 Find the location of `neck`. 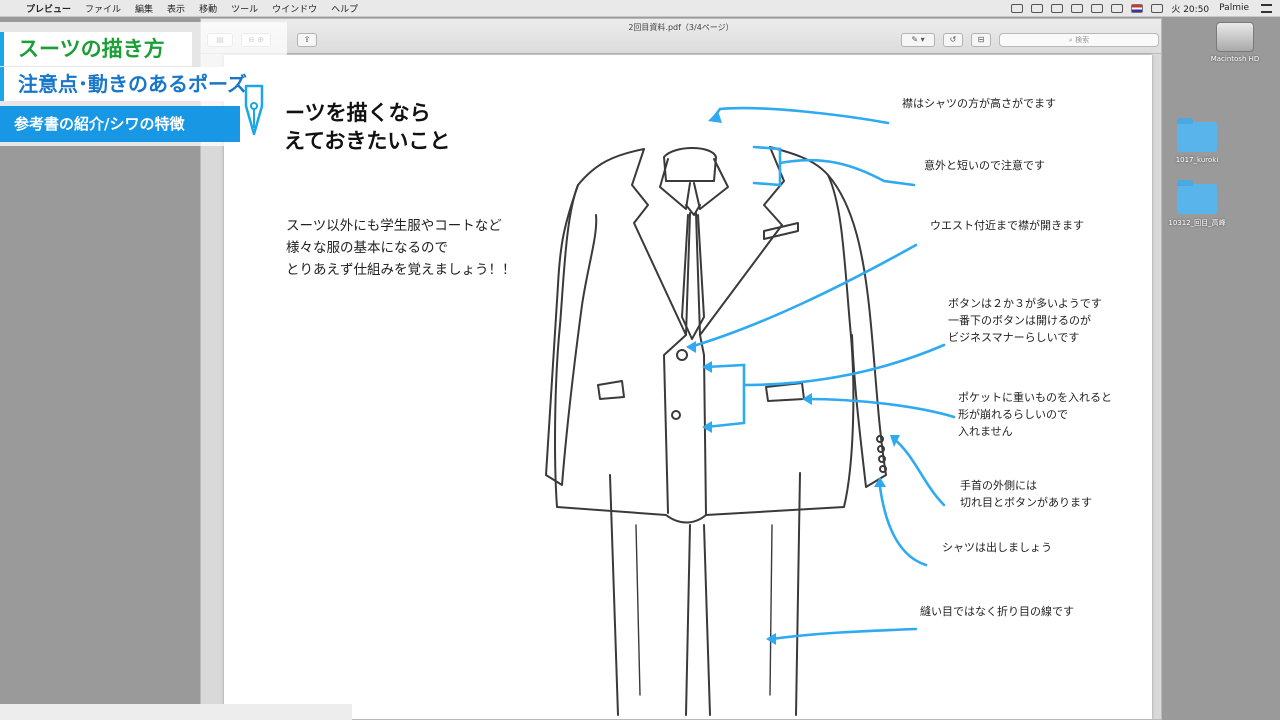

neck is located at coordinates (690, 164).